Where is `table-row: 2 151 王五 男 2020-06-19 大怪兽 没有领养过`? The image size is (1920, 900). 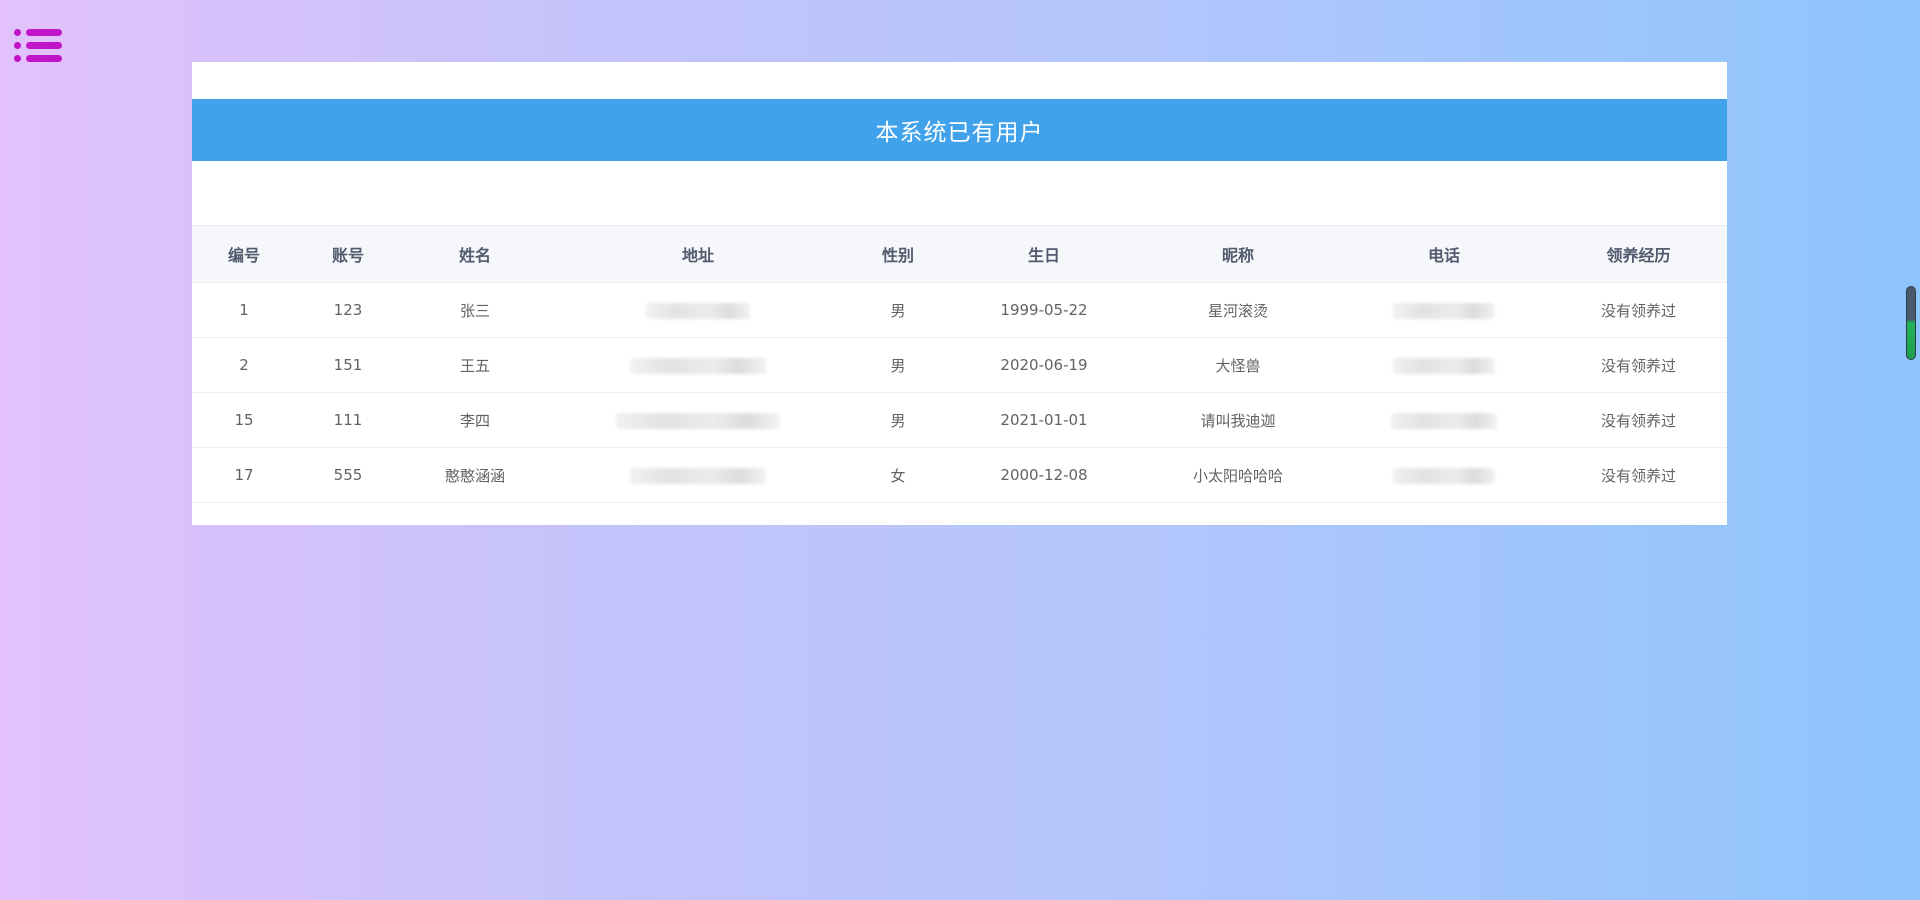 table-row: 2 151 王五 男 2020-06-19 大怪兽 没有领养过 is located at coordinates (959, 365).